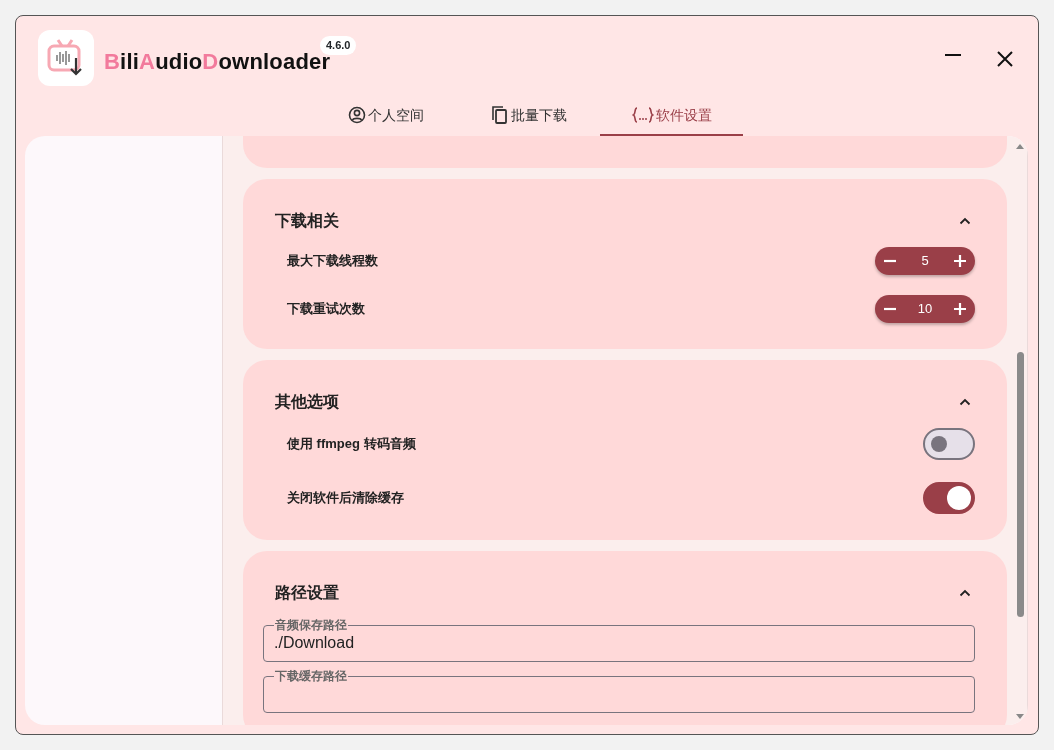 This screenshot has height=750, width=1054. Describe the element at coordinates (351, 444) in the screenshot. I see `setting-label: 使用 ffmpeg 转码音频` at that location.